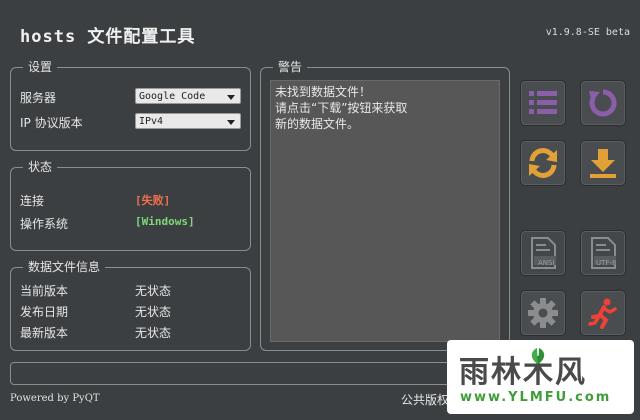  What do you see at coordinates (130, 205) in the screenshot?
I see `status-group: 状态 连接 [失败] 操作系统 [Windows]` at bounding box center [130, 205].